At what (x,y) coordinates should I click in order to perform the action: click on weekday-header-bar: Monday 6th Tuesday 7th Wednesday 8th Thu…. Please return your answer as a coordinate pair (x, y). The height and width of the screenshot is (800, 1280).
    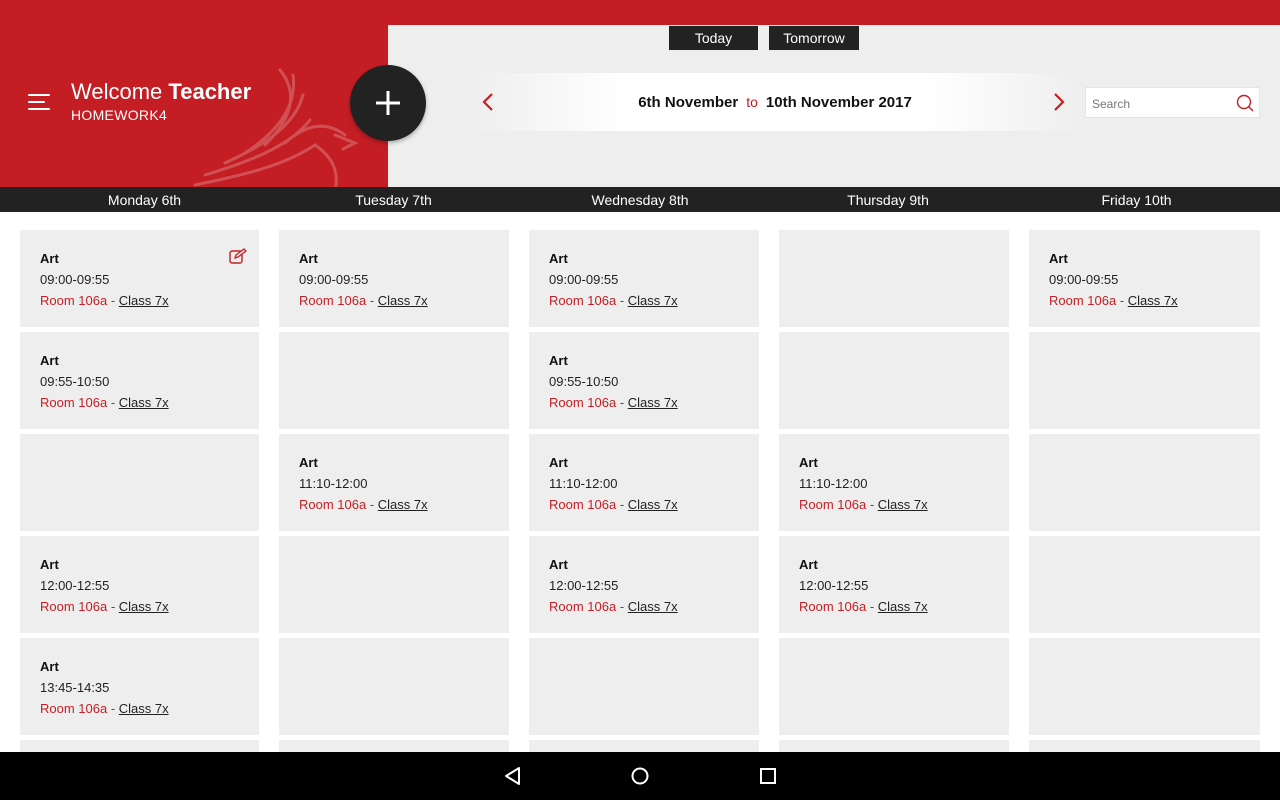
    Looking at the image, I should click on (640, 199).